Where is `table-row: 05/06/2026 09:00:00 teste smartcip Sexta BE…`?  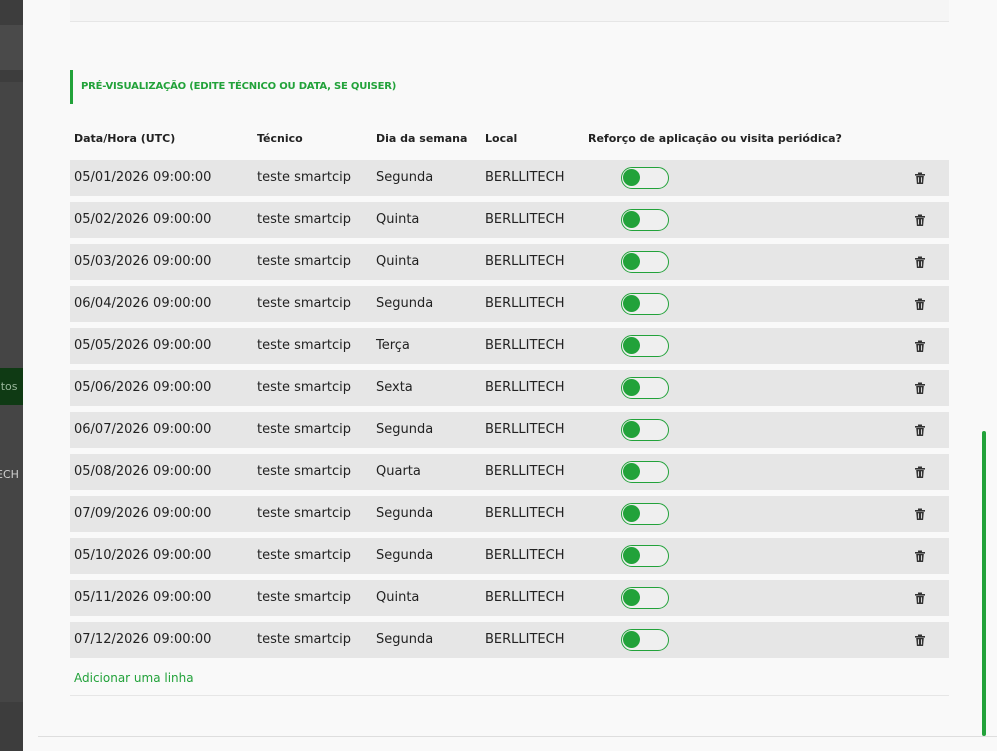
table-row: 05/06/2026 09:00:00 teste smartcip Sexta BE… is located at coordinates (509, 388).